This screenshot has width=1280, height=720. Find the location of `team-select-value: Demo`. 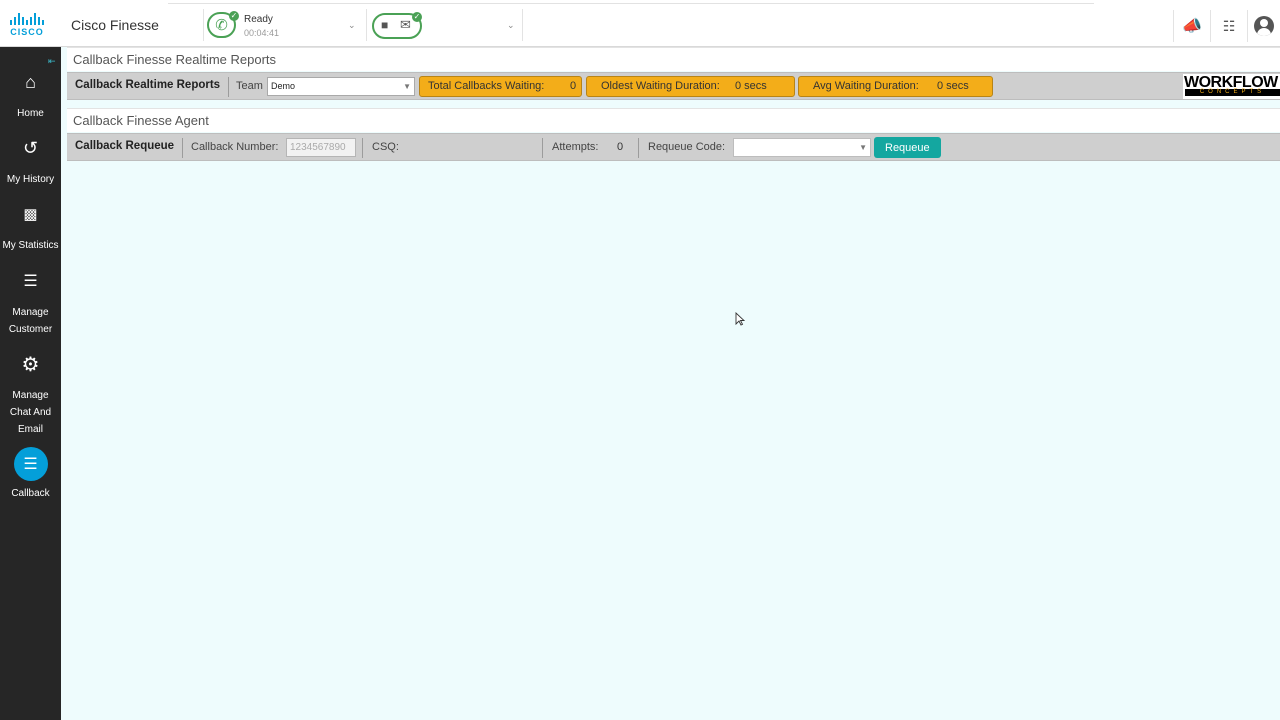

team-select-value: Demo is located at coordinates (283, 86).